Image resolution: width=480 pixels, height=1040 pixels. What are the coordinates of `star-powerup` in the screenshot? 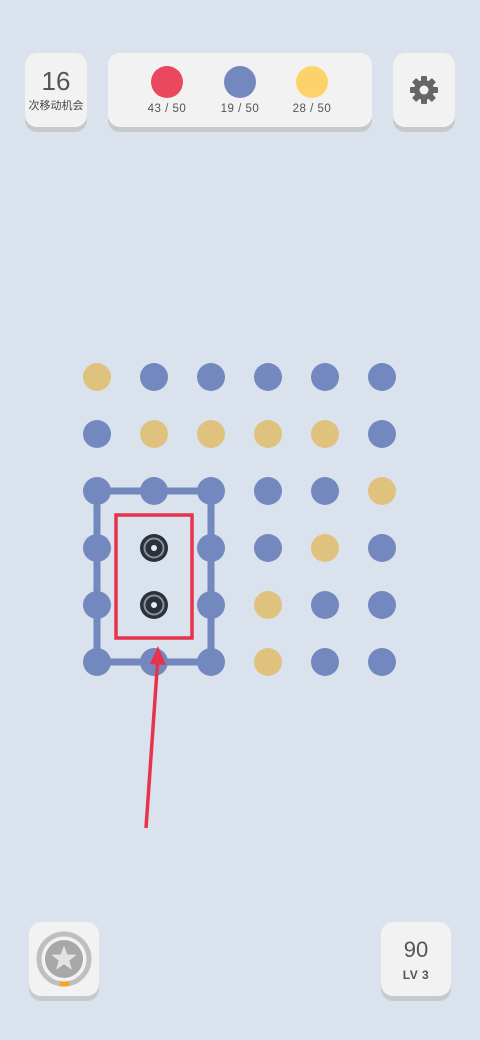 It's located at (64, 959).